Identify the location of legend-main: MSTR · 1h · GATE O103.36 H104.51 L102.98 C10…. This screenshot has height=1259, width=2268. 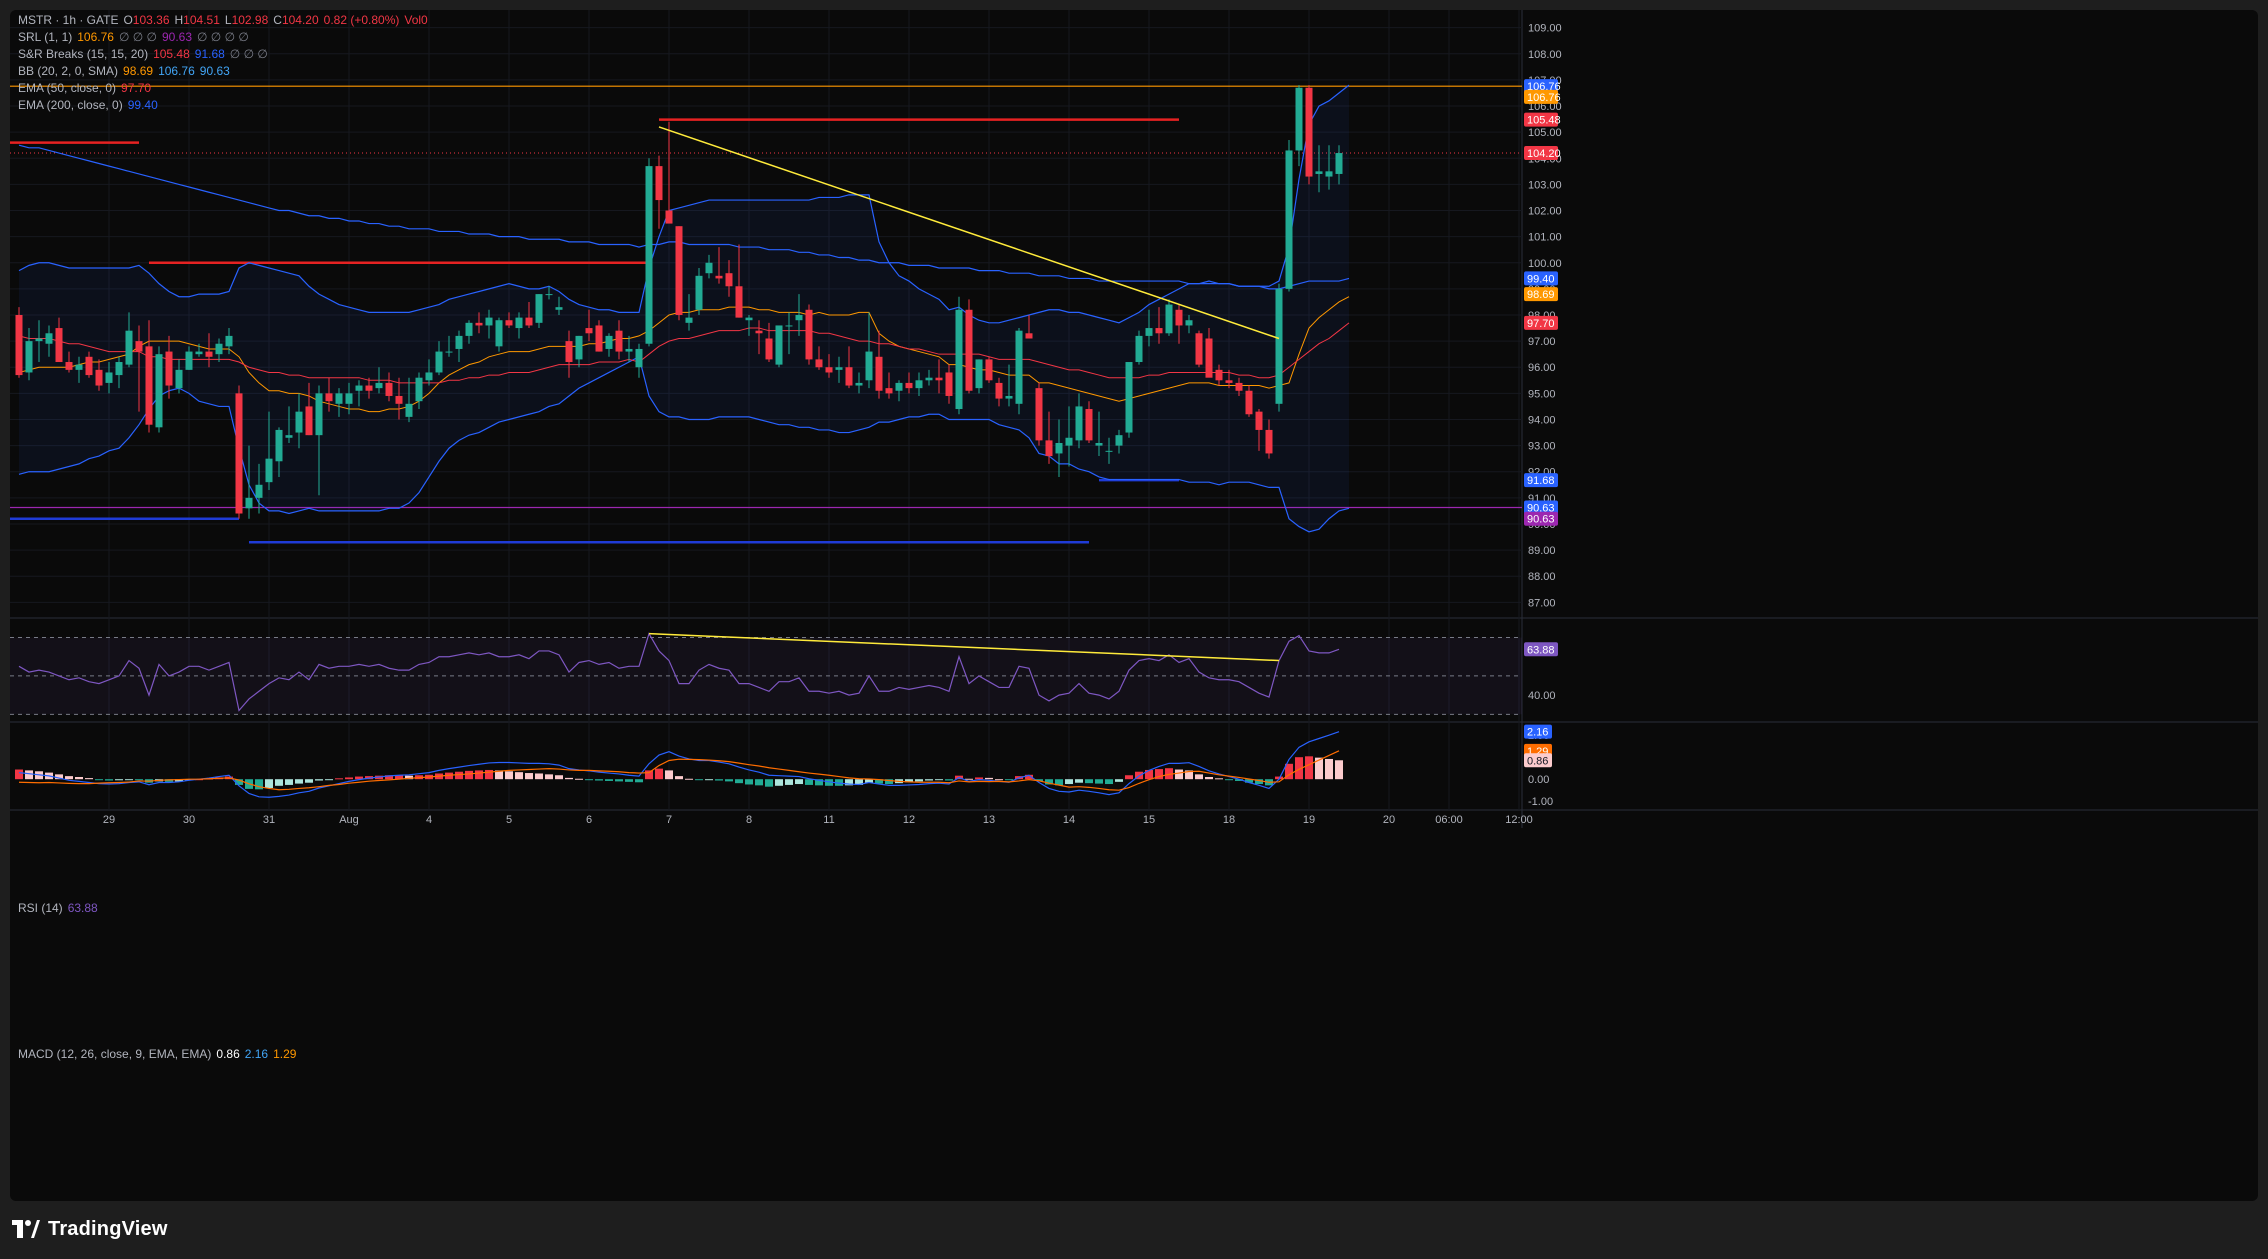
(225, 20).